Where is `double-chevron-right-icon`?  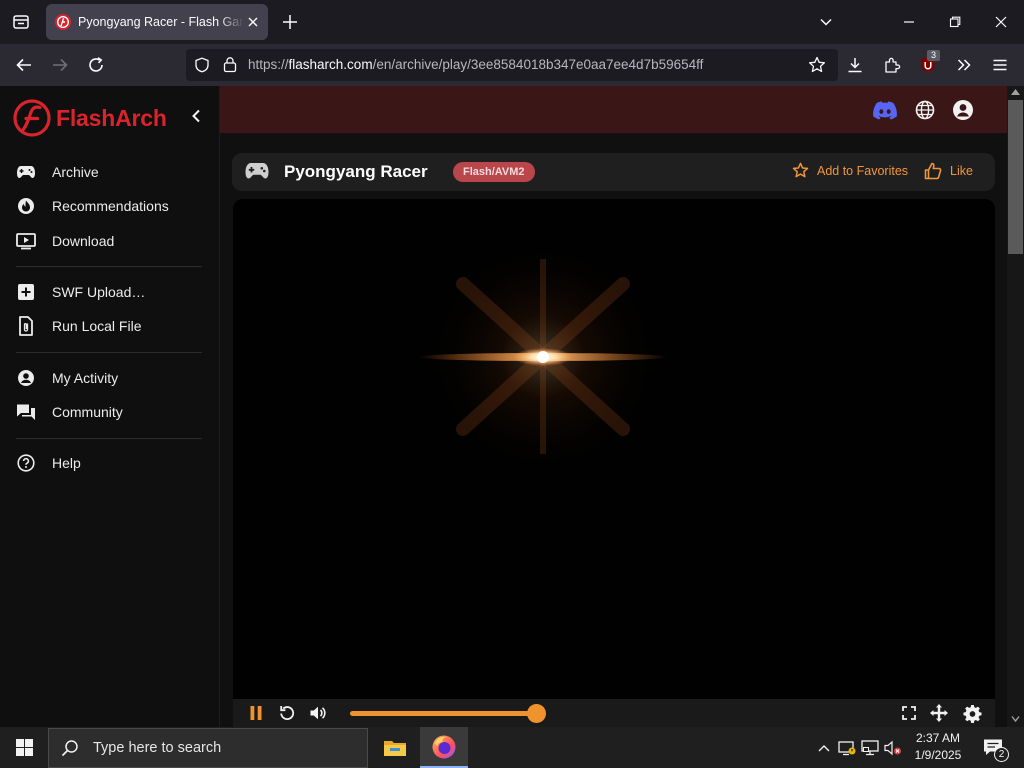 double-chevron-right-icon is located at coordinates (964, 65).